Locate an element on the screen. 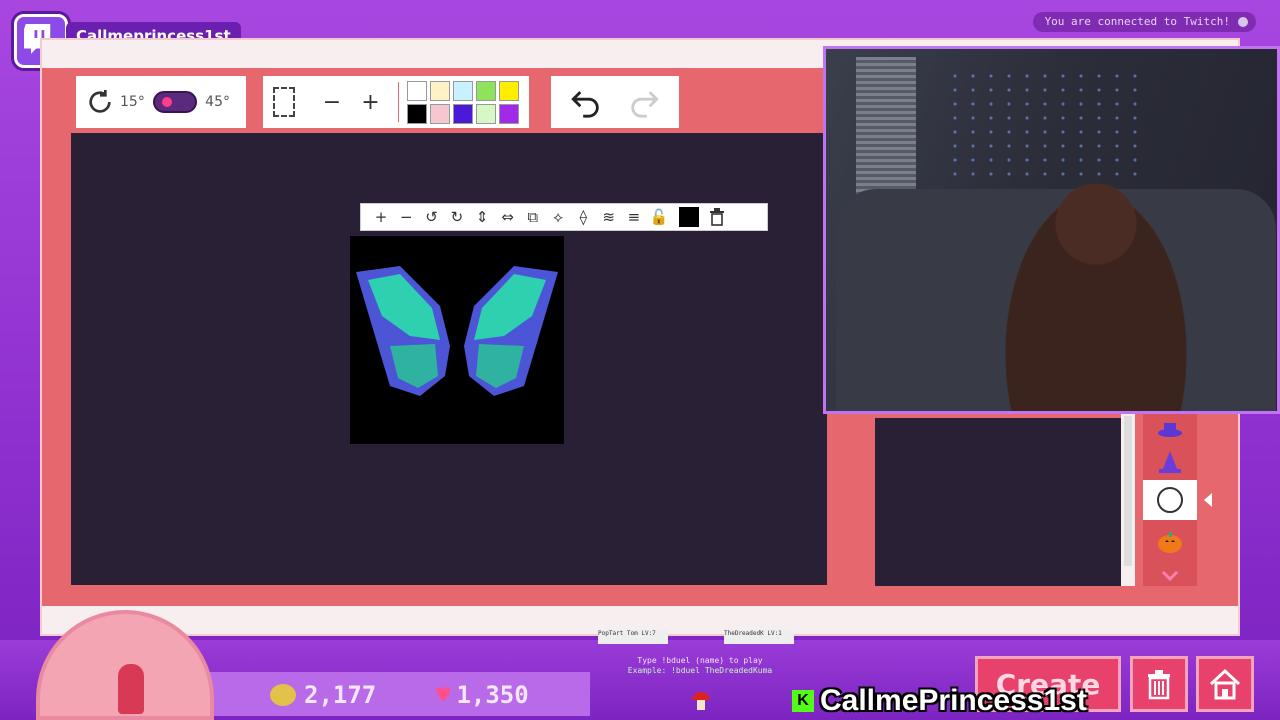 Image resolution: width=1280 pixels, height=720 pixels. rotation-step-toggle is located at coordinates (175, 102).